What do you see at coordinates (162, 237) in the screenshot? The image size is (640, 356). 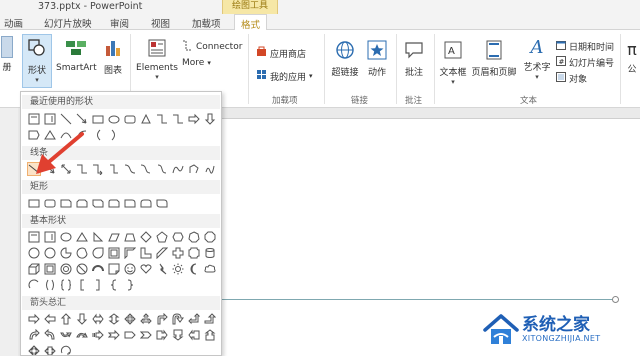 I see `pentagon-icon` at bounding box center [162, 237].